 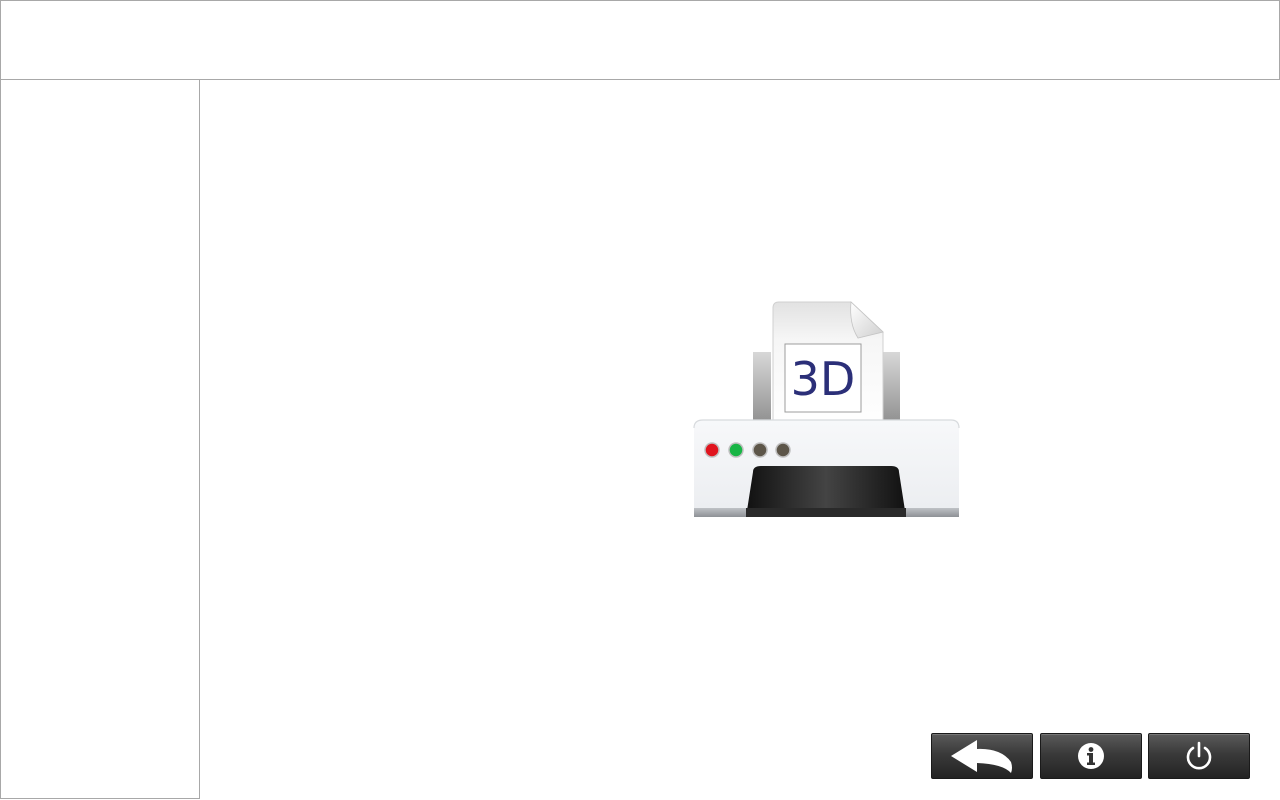 What do you see at coordinates (640, 40) in the screenshot?
I see `header-bar` at bounding box center [640, 40].